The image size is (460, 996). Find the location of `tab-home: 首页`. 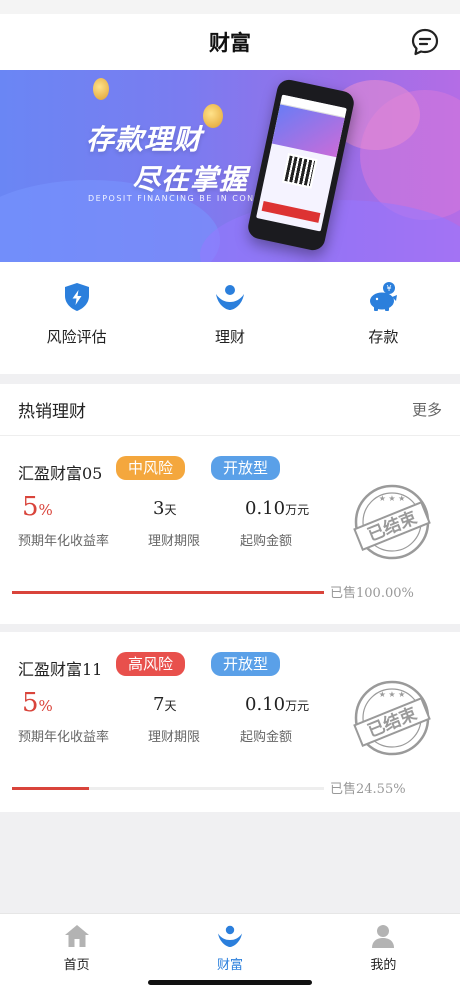

tab-home: 首页 is located at coordinates (76, 955).